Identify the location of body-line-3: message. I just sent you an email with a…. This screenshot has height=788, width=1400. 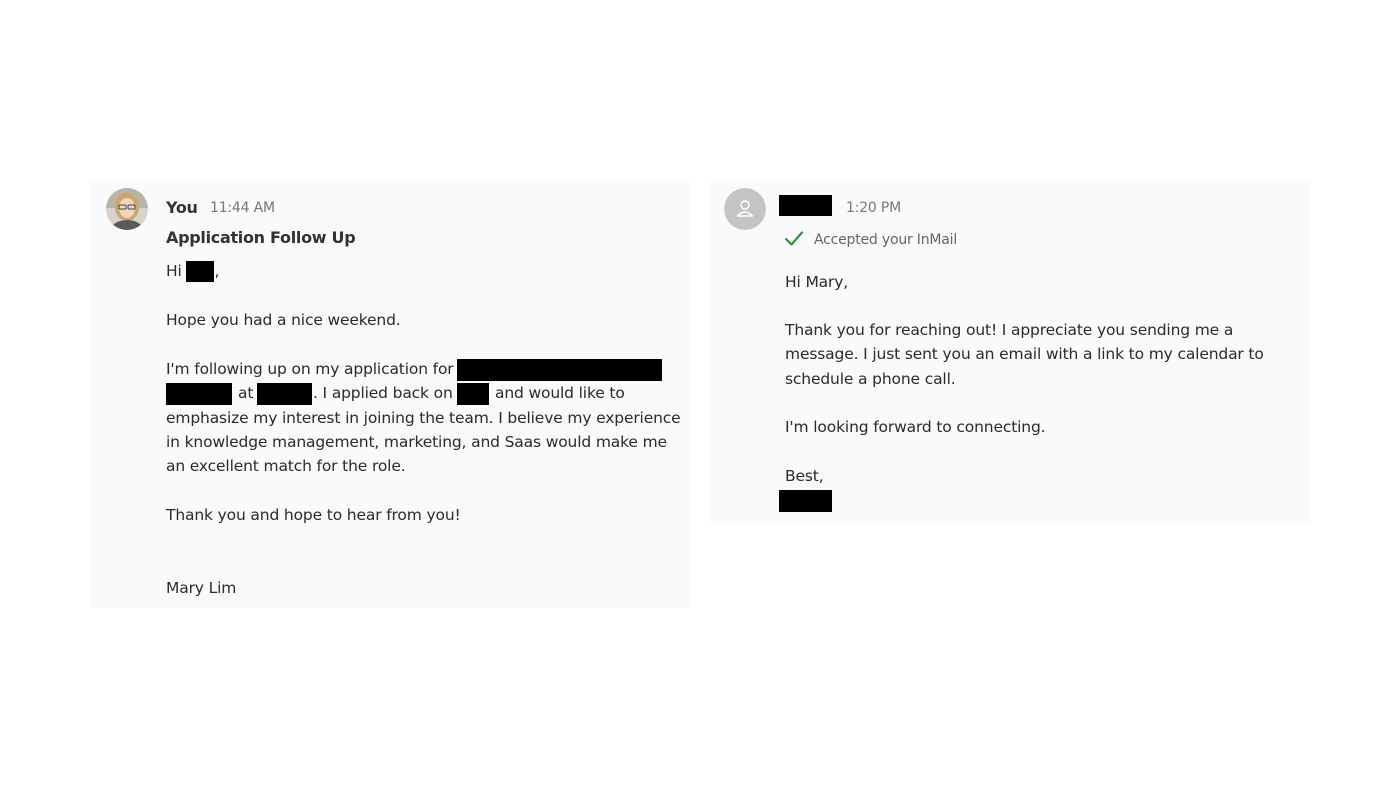
(1024, 354).